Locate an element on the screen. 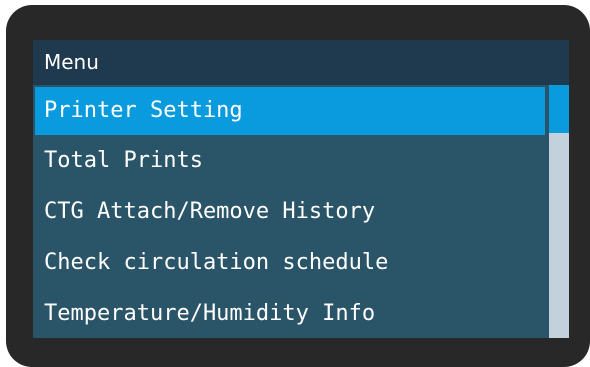  menu-item-ctg-history: CTG Attach/Remove History is located at coordinates (291, 211).